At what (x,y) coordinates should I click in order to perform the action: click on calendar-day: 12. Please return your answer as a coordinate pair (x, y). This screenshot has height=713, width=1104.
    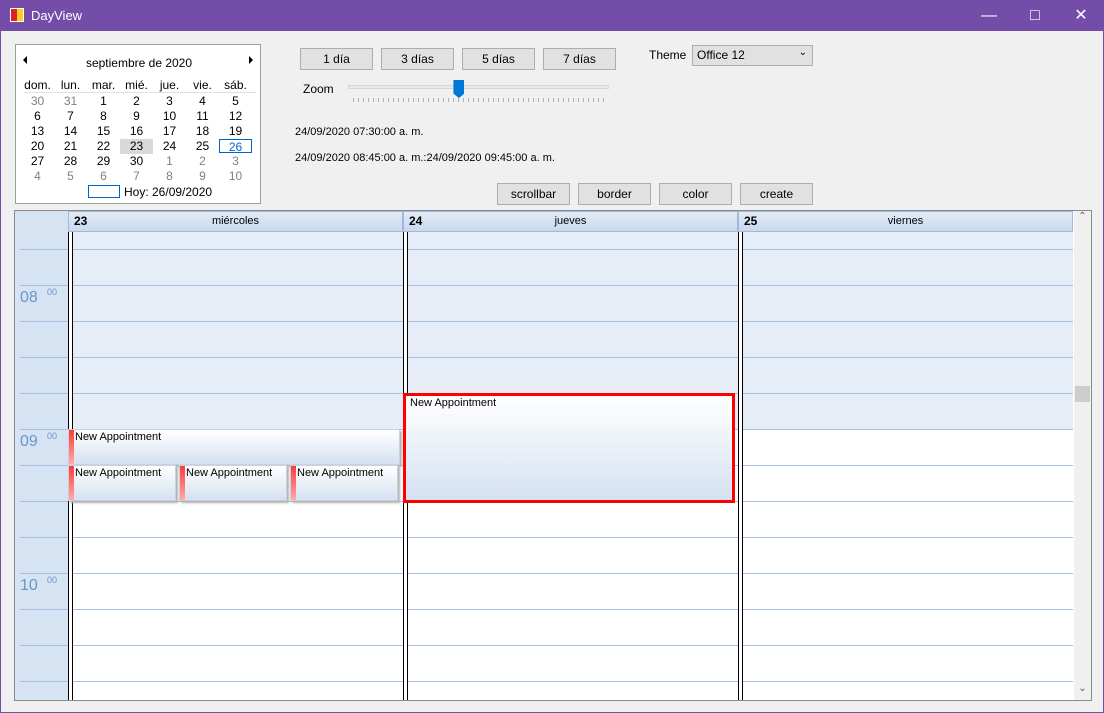
    Looking at the image, I should click on (235, 116).